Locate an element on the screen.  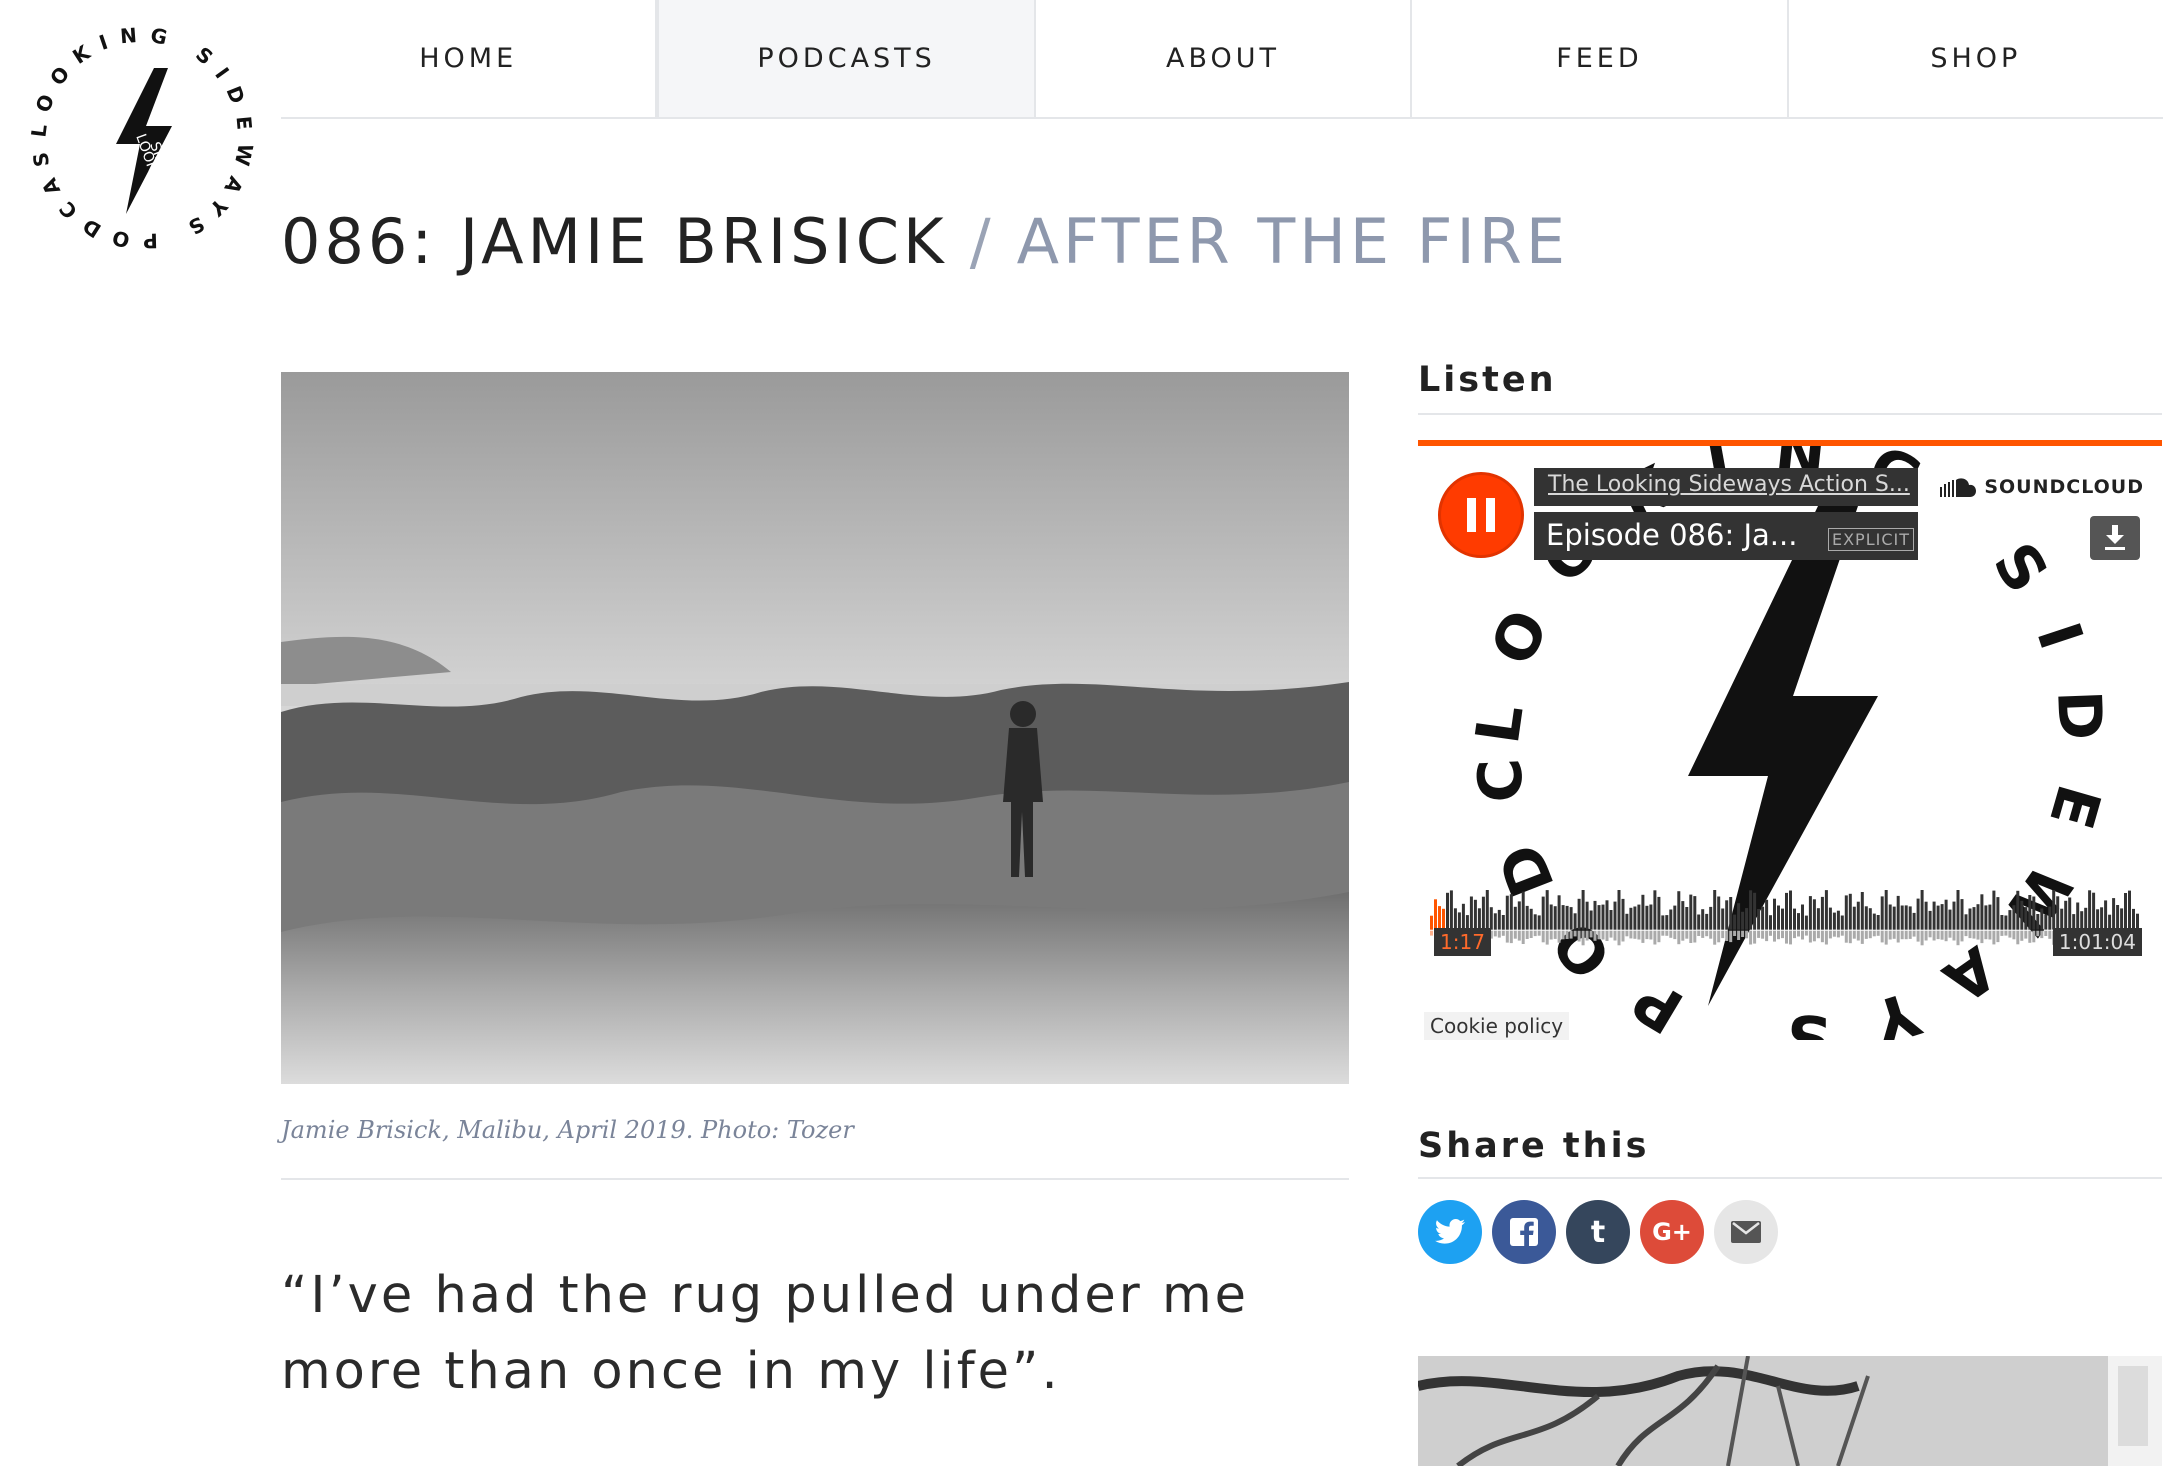
main-nav: HOME PODCASTS ABOUT FEED SHOP is located at coordinates (1222, 59).